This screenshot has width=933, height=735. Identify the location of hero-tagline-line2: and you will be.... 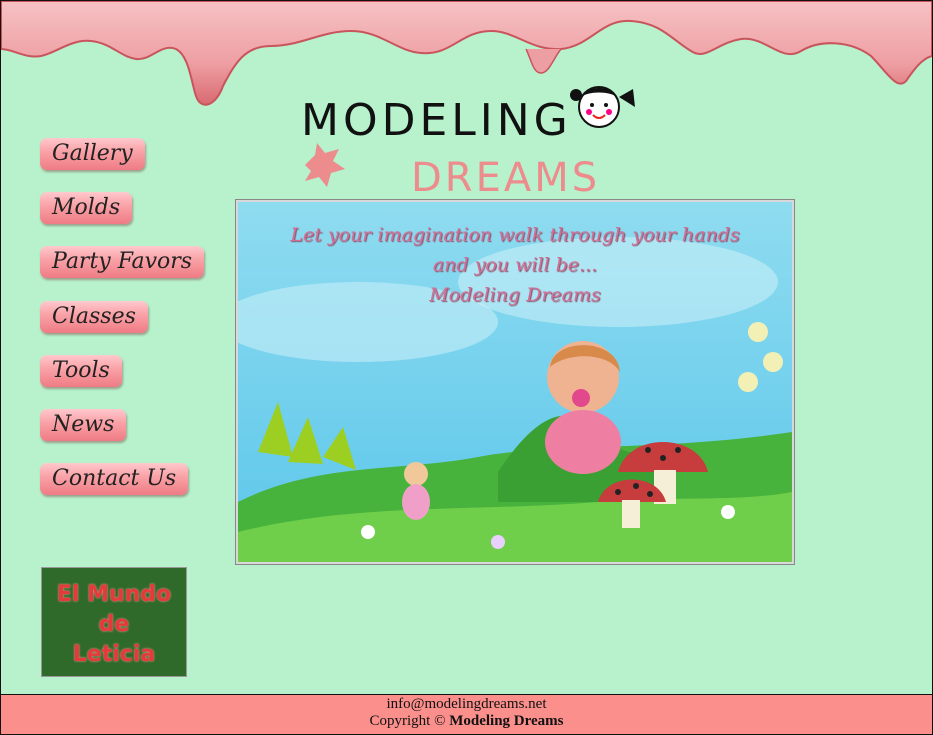
(515, 265).